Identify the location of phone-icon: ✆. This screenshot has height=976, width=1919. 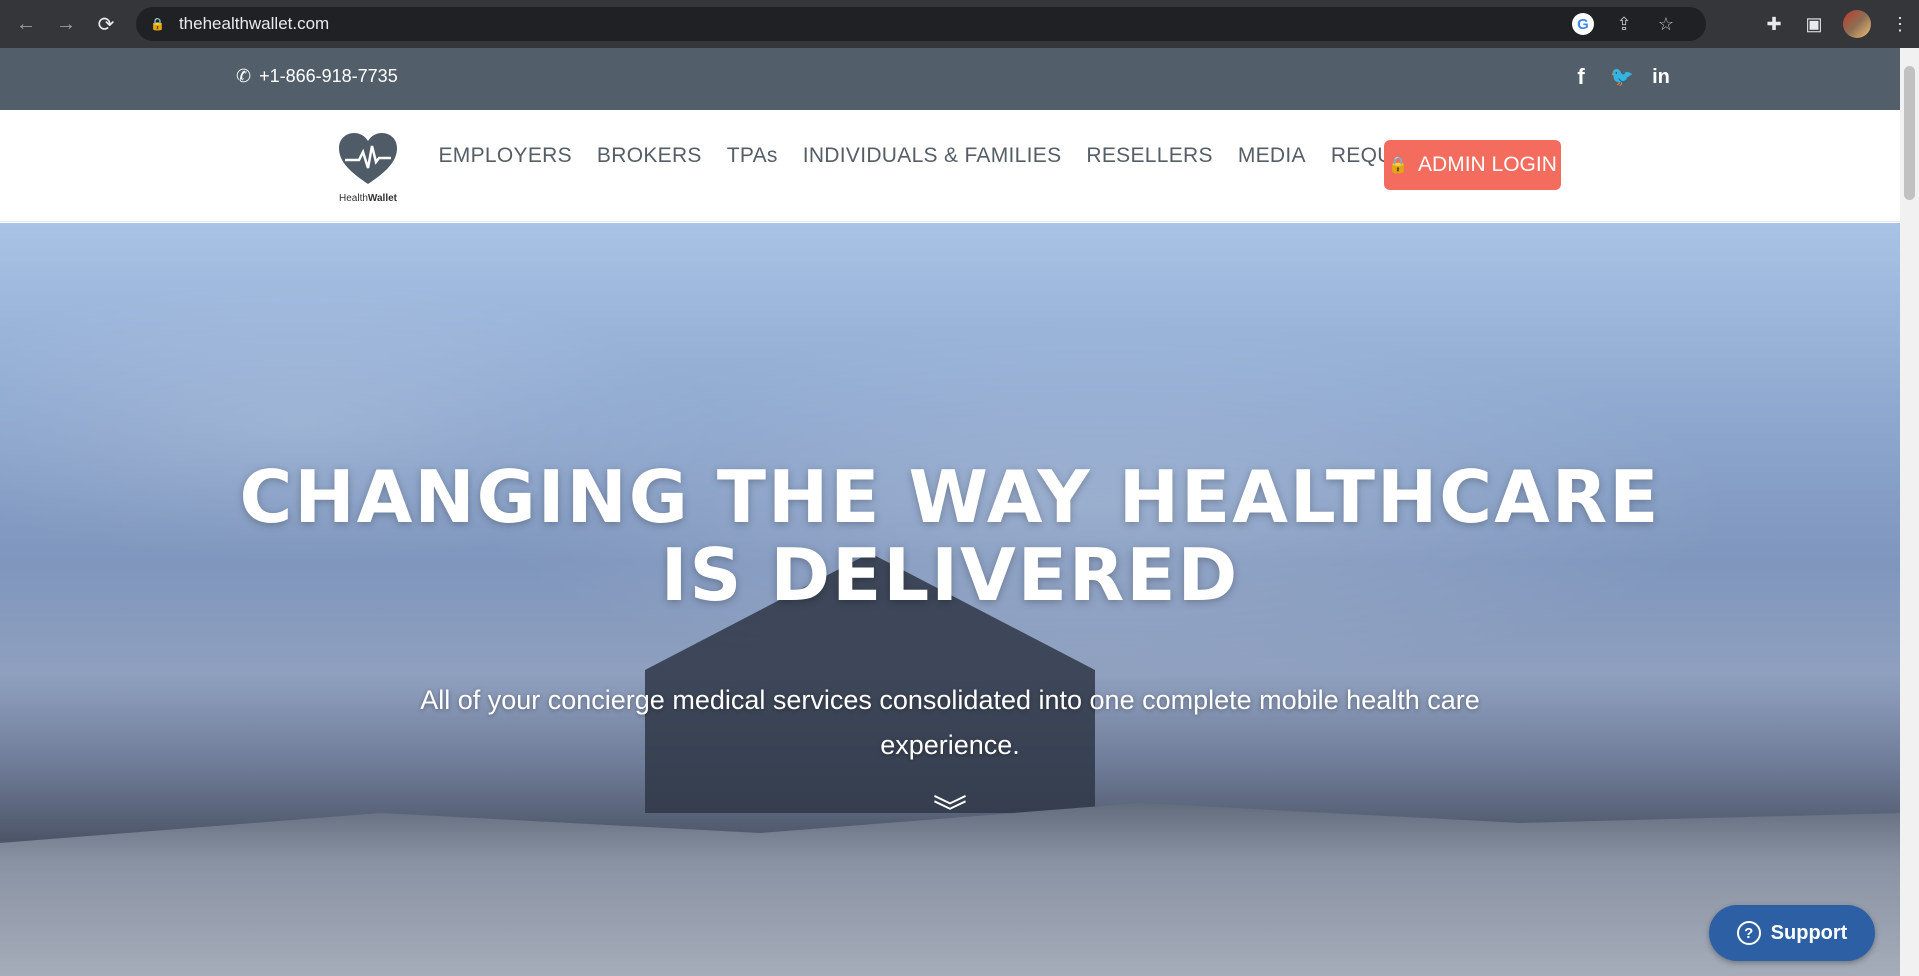
(244, 76).